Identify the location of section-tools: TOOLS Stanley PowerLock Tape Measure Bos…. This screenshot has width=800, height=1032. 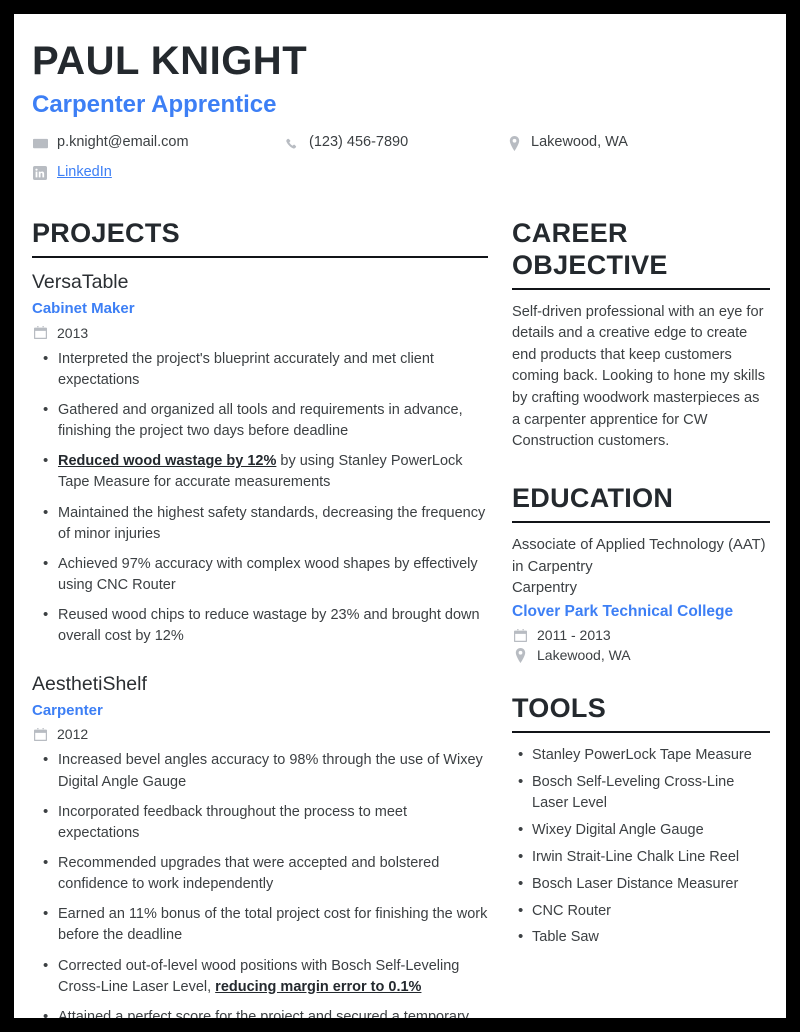
(641, 820).